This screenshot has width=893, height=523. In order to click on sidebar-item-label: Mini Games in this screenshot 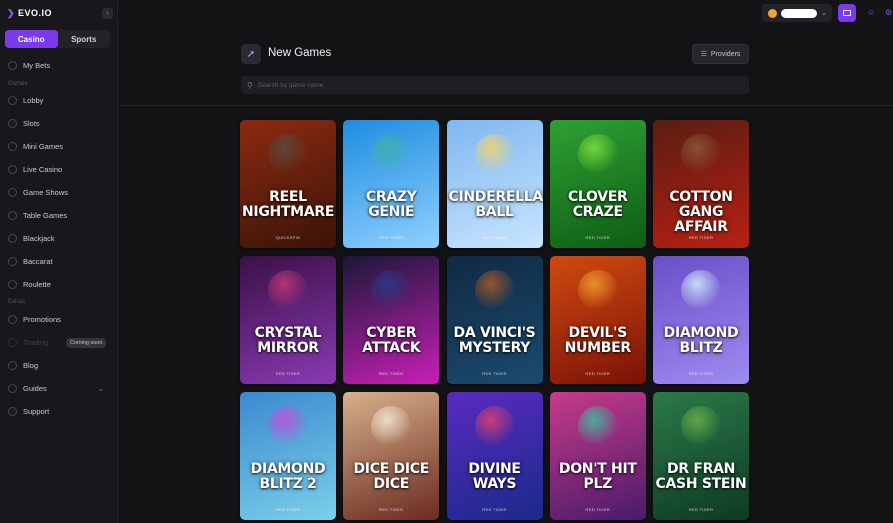, I will do `click(43, 146)`.